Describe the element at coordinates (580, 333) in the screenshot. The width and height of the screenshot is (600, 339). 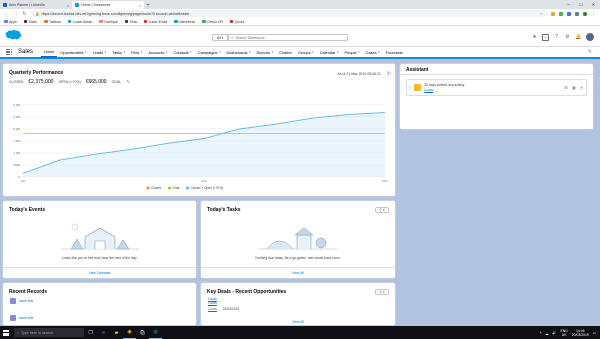
I see `clock: 14:46 20/03/2019` at that location.